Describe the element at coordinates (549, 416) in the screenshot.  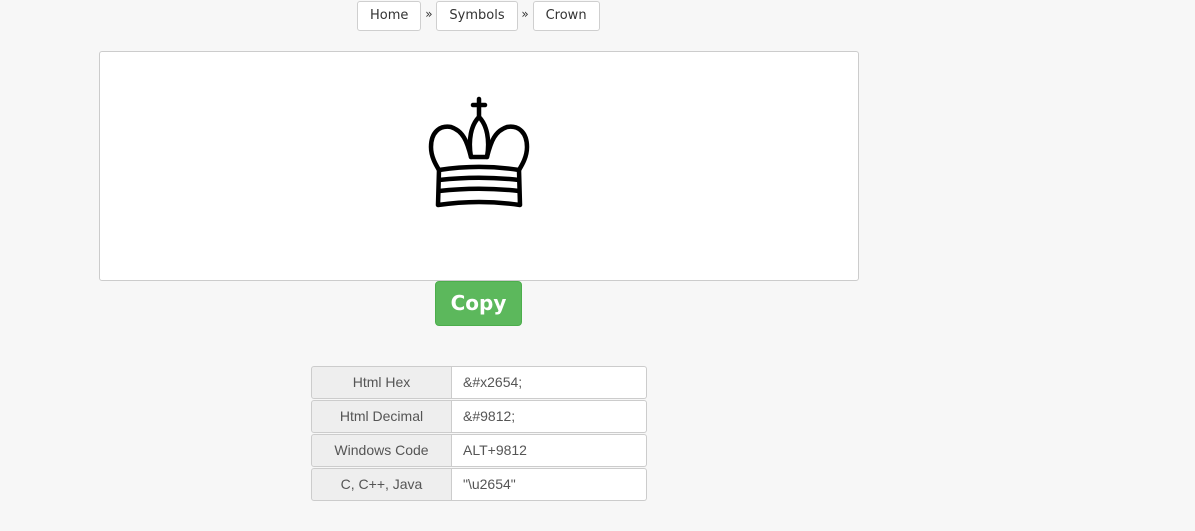
I see `code-value-field: &#9812;` at that location.